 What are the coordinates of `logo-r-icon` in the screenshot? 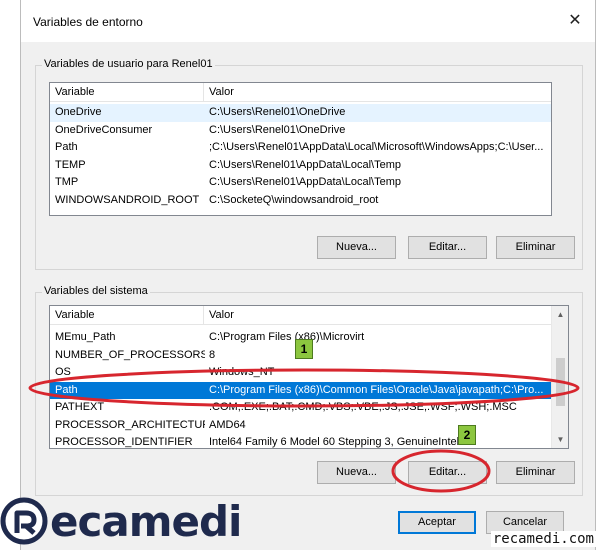 It's located at (24, 521).